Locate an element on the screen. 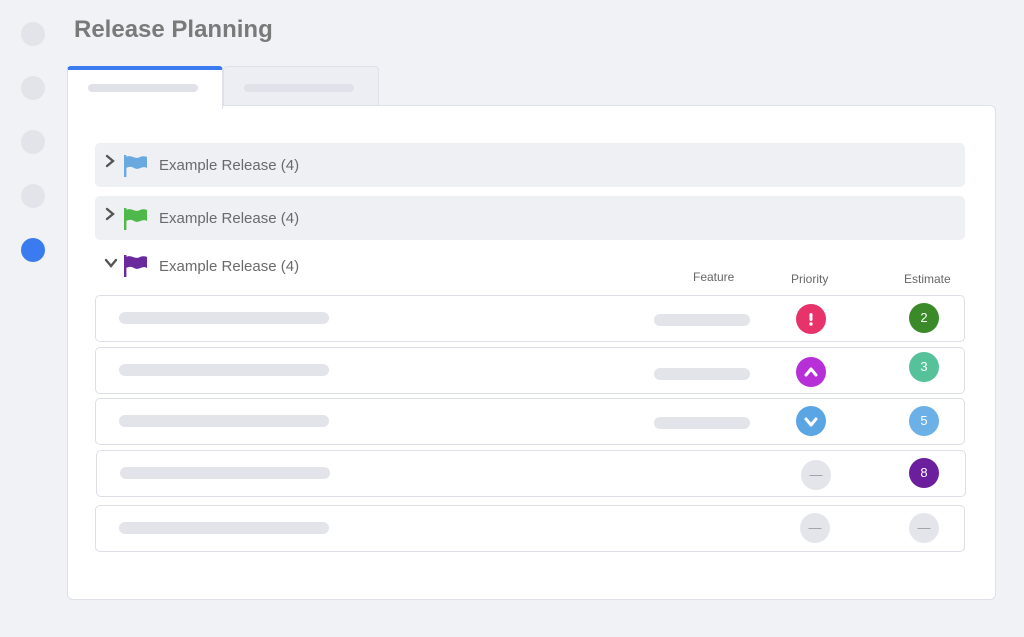  table-row: 3 is located at coordinates (530, 370).